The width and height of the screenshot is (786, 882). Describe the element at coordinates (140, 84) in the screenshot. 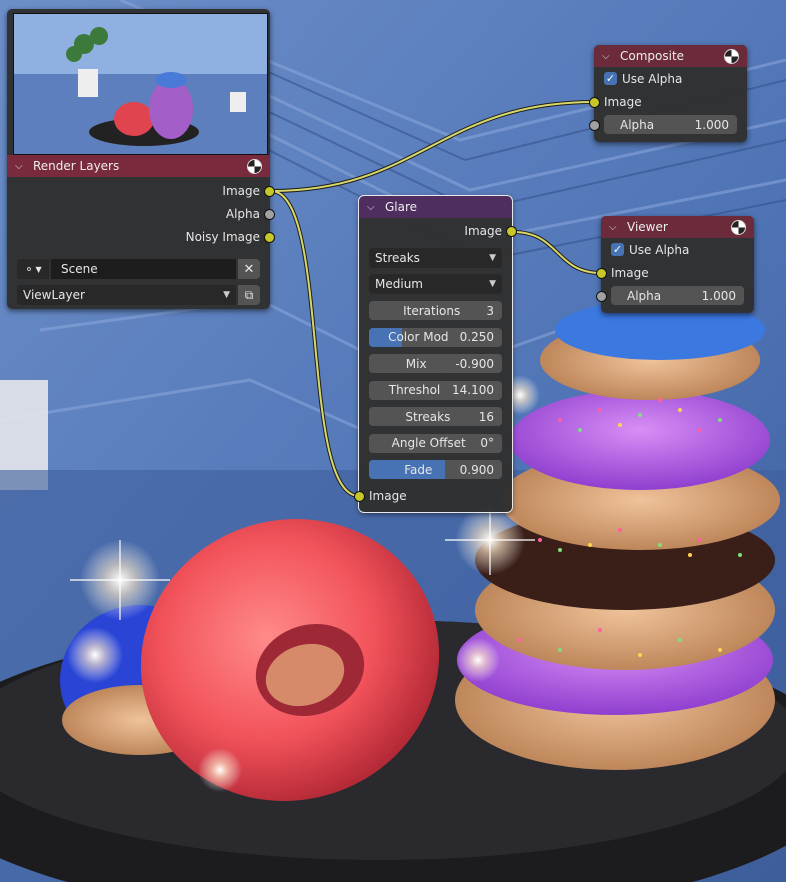

I see `render-preview-thumbnail` at that location.